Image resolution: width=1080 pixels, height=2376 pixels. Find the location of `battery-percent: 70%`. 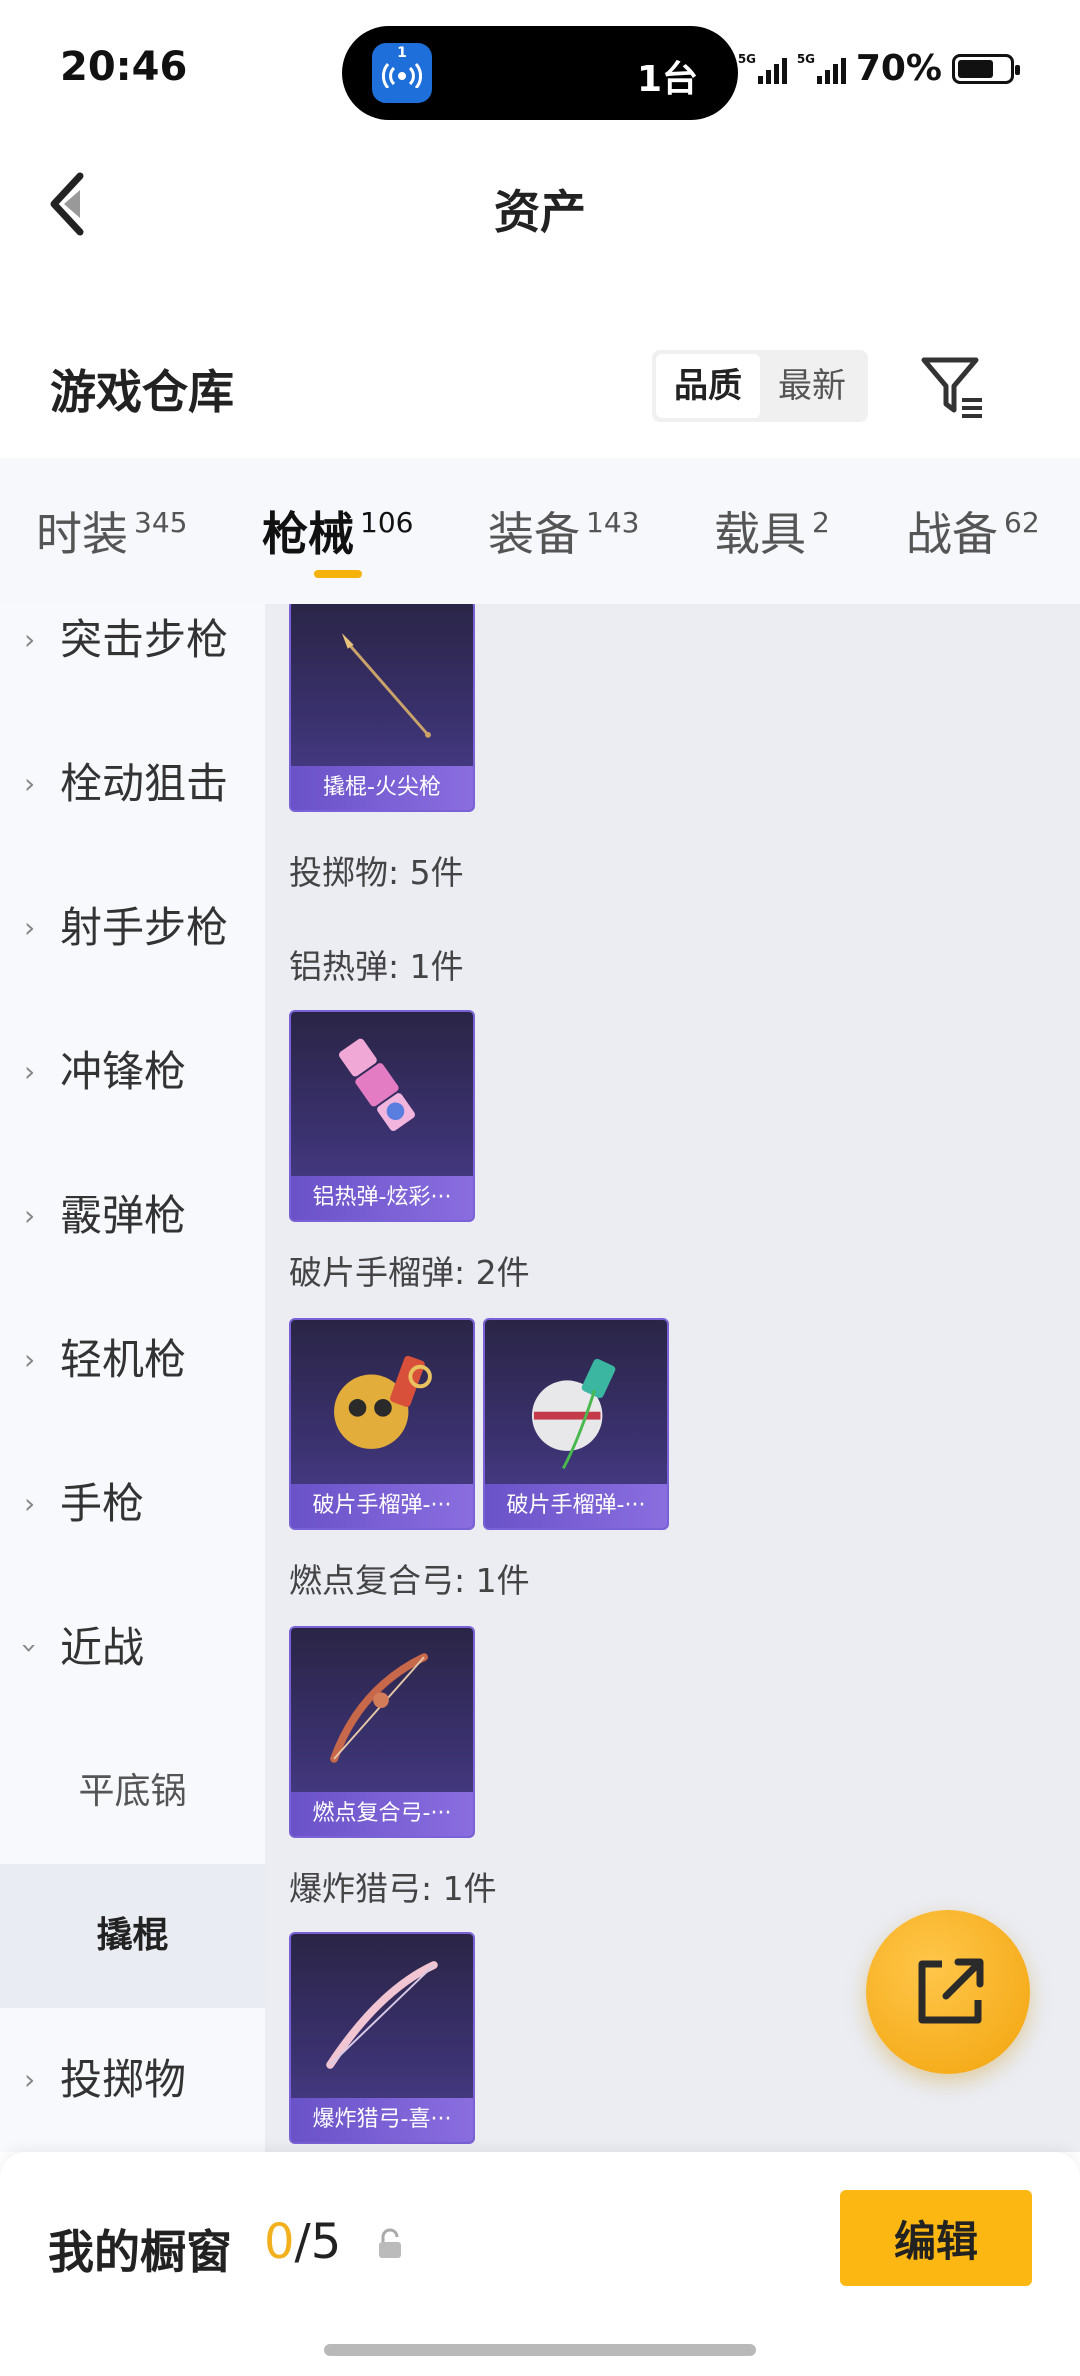

battery-percent: 70% is located at coordinates (898, 68).